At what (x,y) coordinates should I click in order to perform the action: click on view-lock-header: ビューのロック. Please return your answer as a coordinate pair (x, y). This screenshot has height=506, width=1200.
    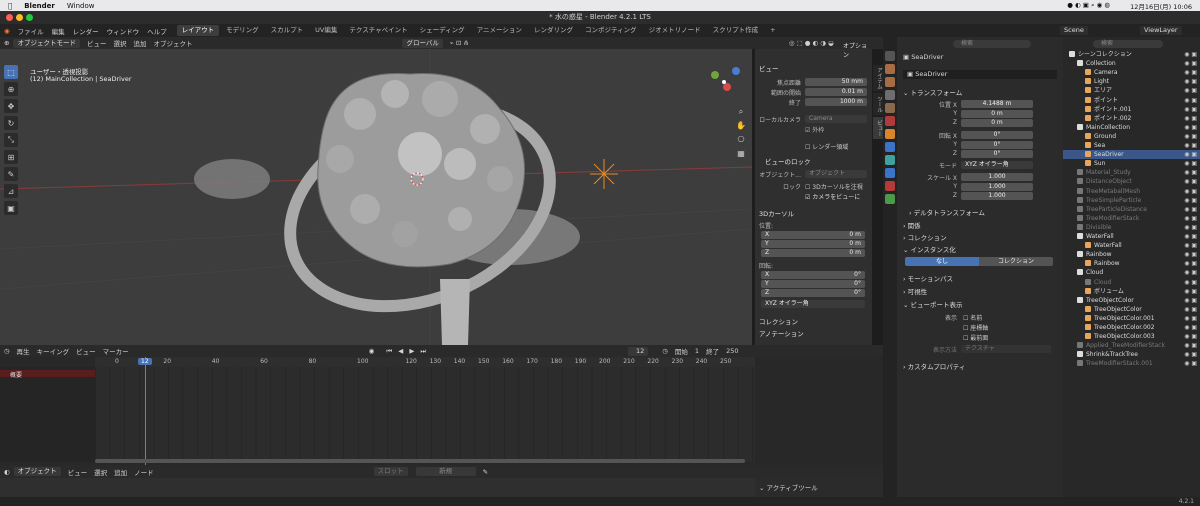
    Looking at the image, I should click on (788, 161).